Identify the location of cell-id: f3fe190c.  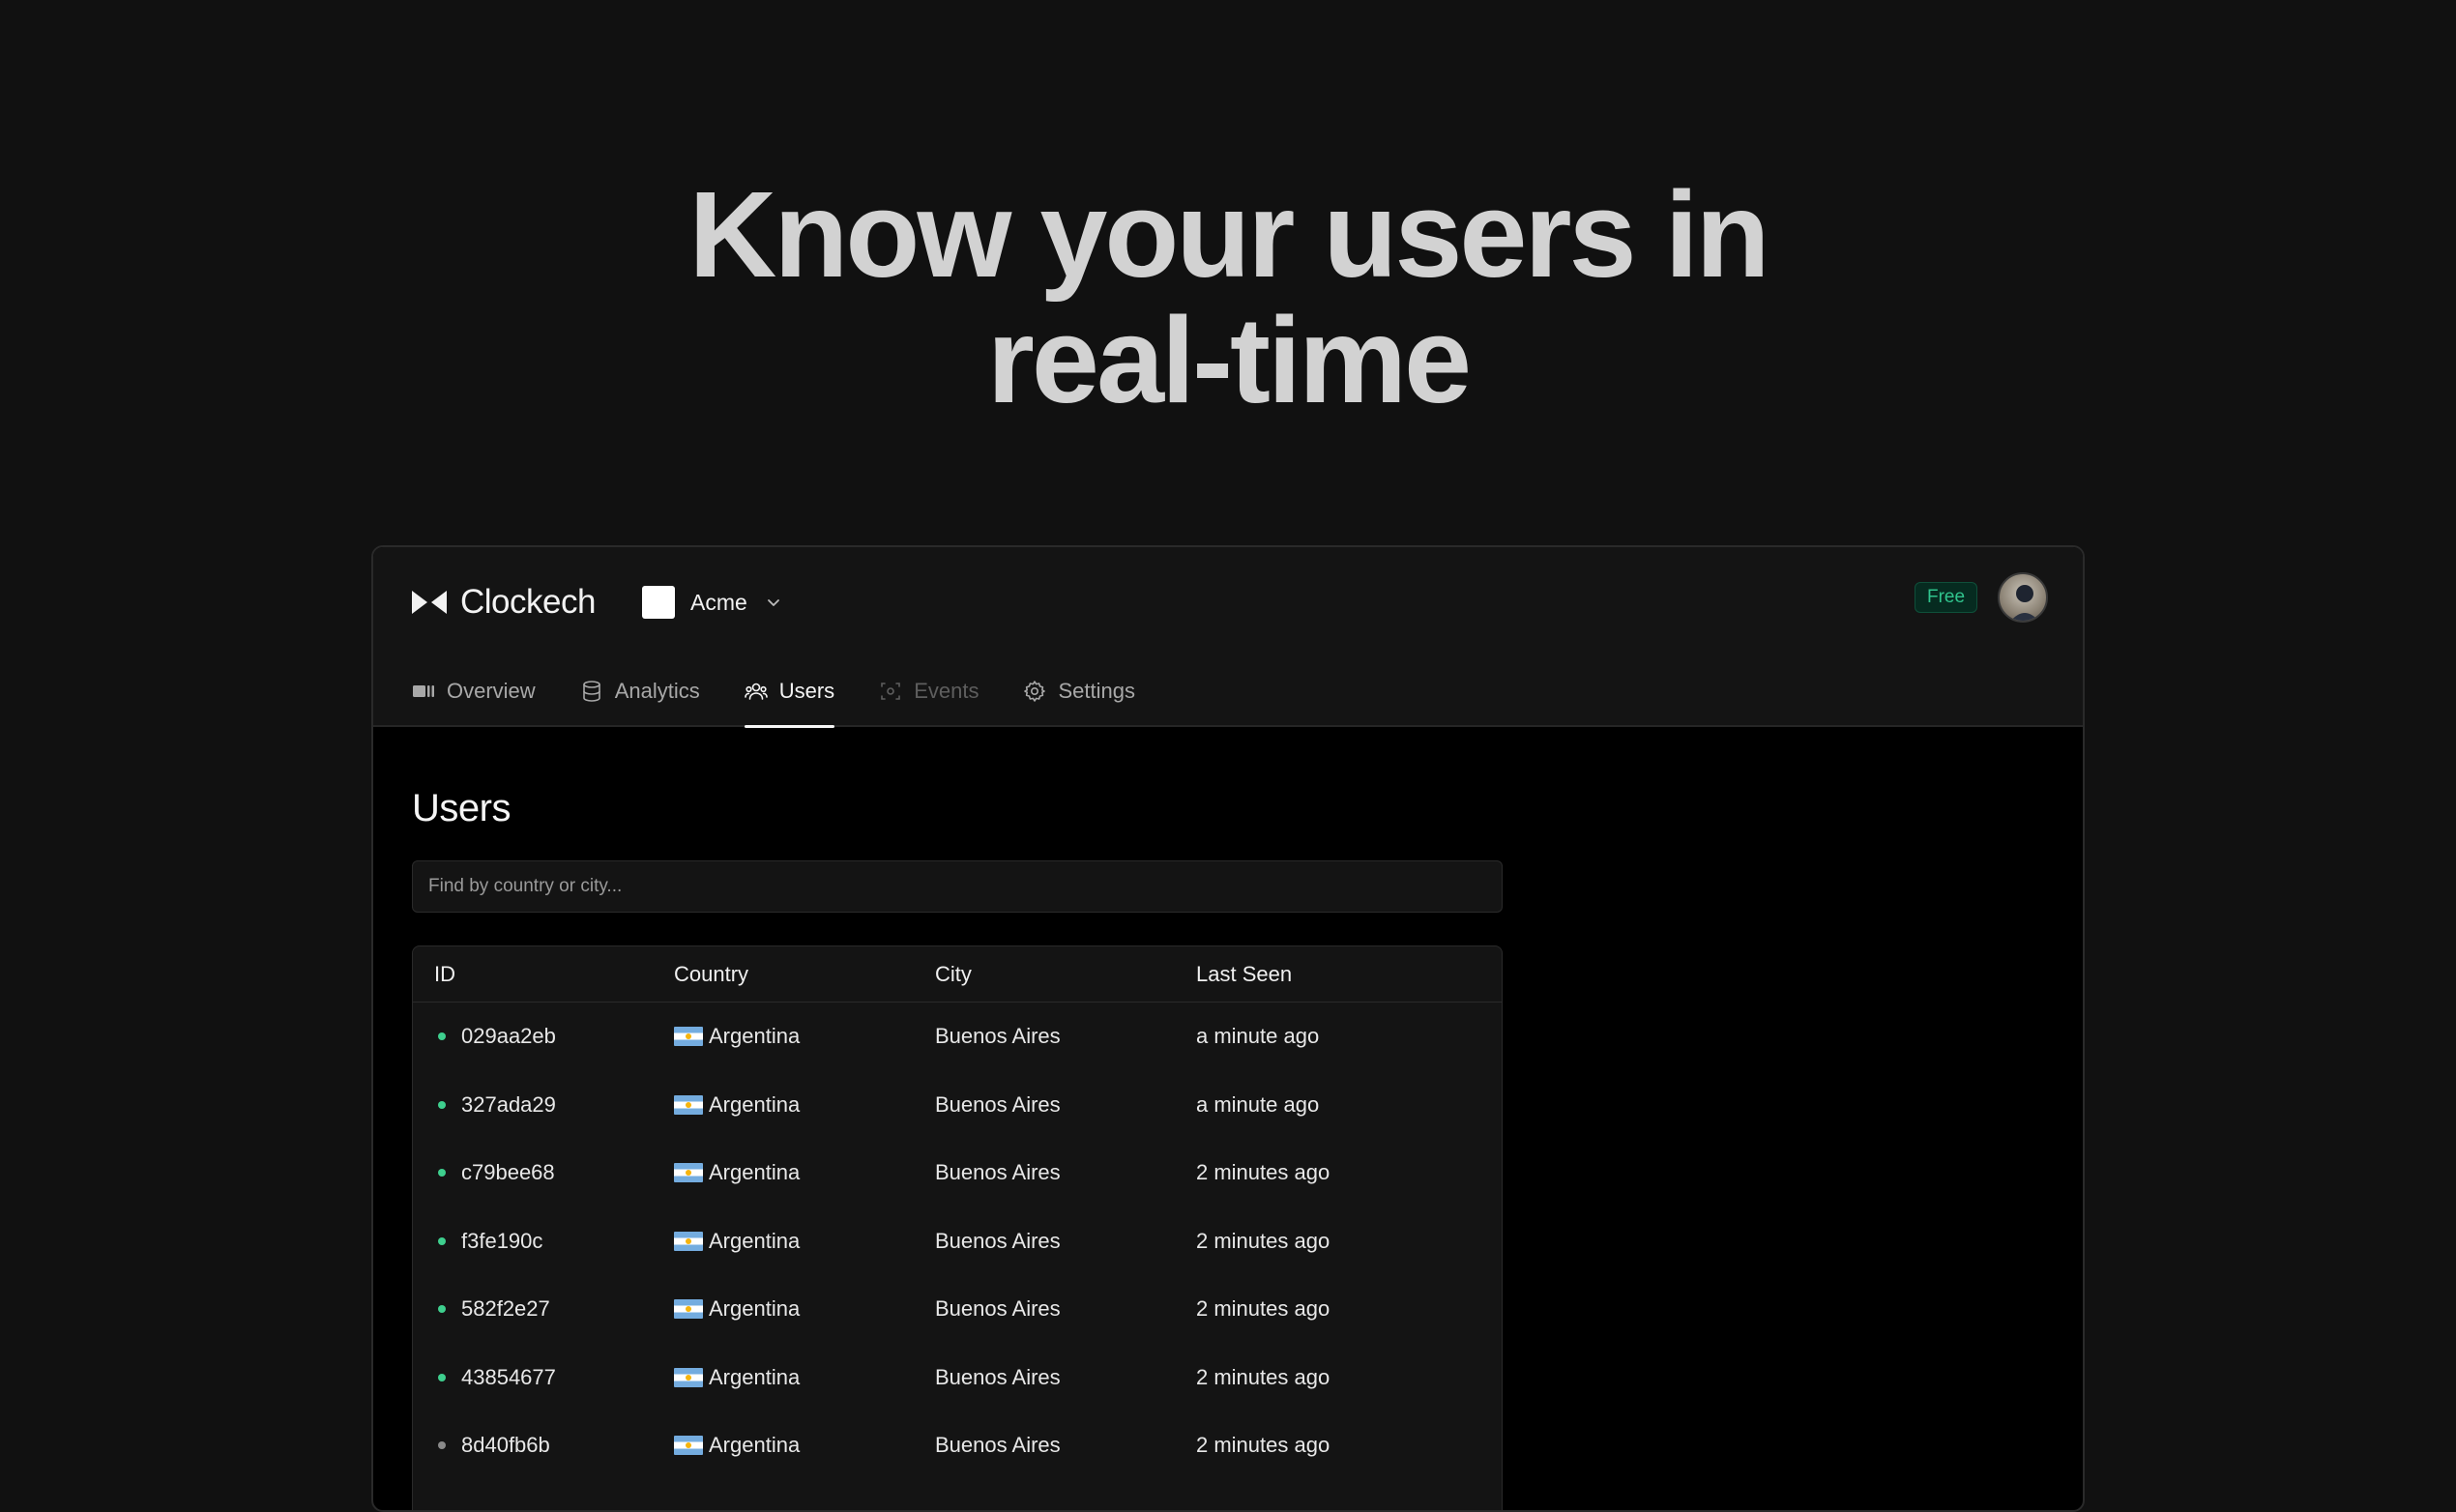
(543, 1241).